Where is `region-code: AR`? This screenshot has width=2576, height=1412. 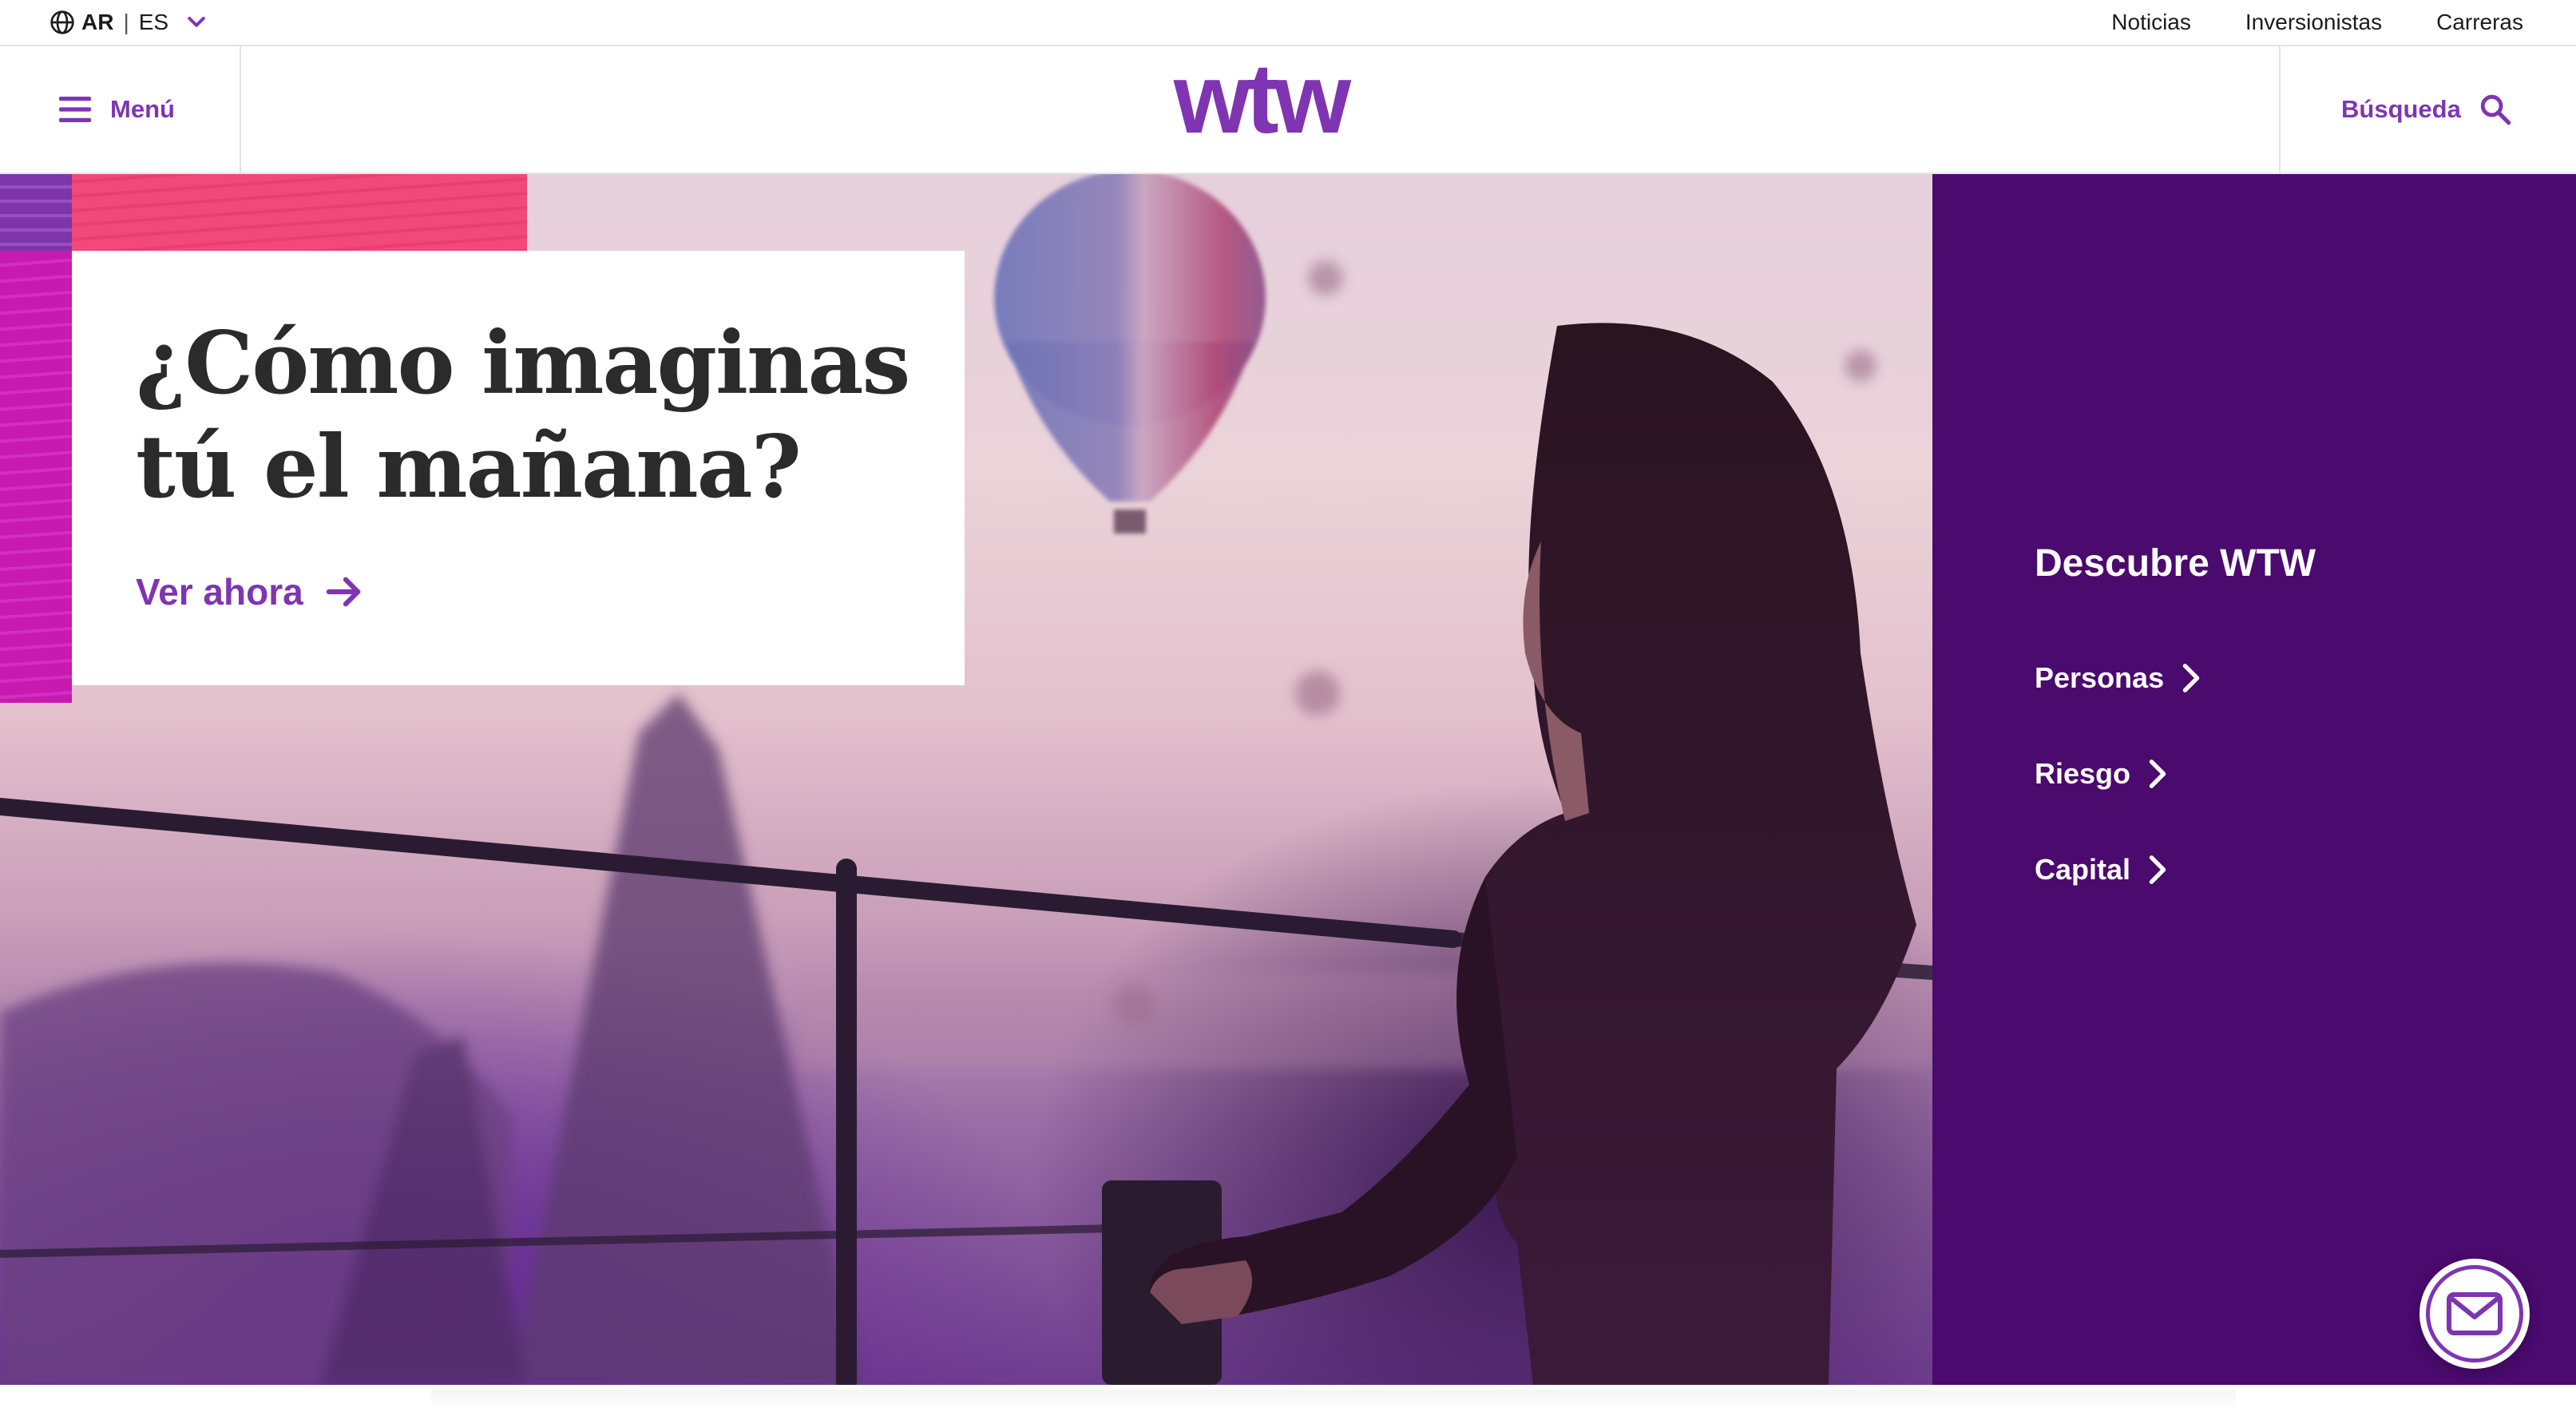 region-code: AR is located at coordinates (97, 22).